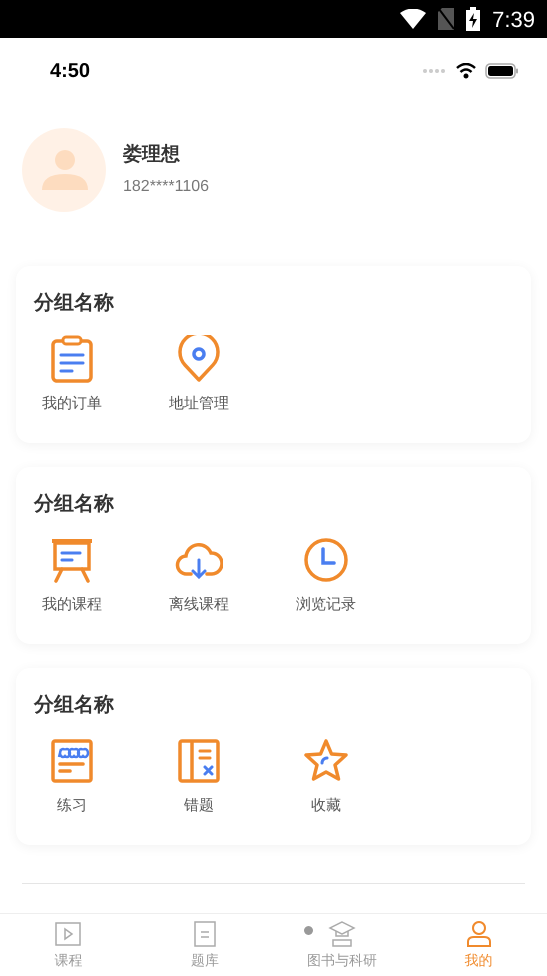  I want to click on menu-item: 我的课程, so click(72, 576).